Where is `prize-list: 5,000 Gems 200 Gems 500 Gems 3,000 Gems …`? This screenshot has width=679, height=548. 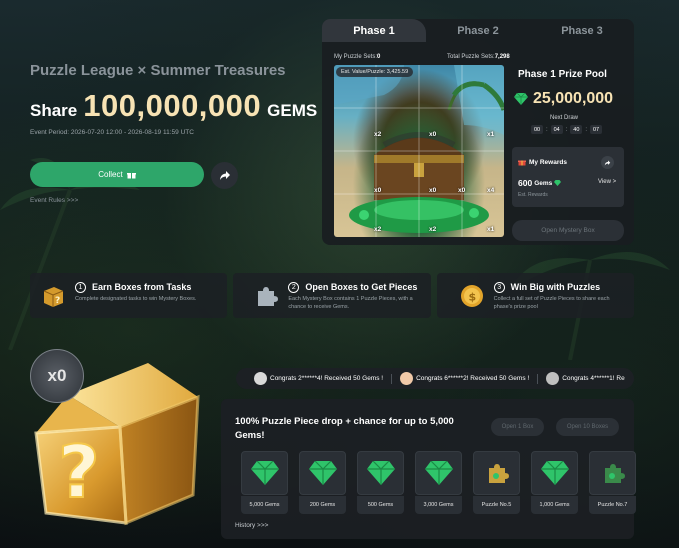 prize-list: 5,000 Gems 200 Gems 500 Gems 3,000 Gems … is located at coordinates (438, 484).